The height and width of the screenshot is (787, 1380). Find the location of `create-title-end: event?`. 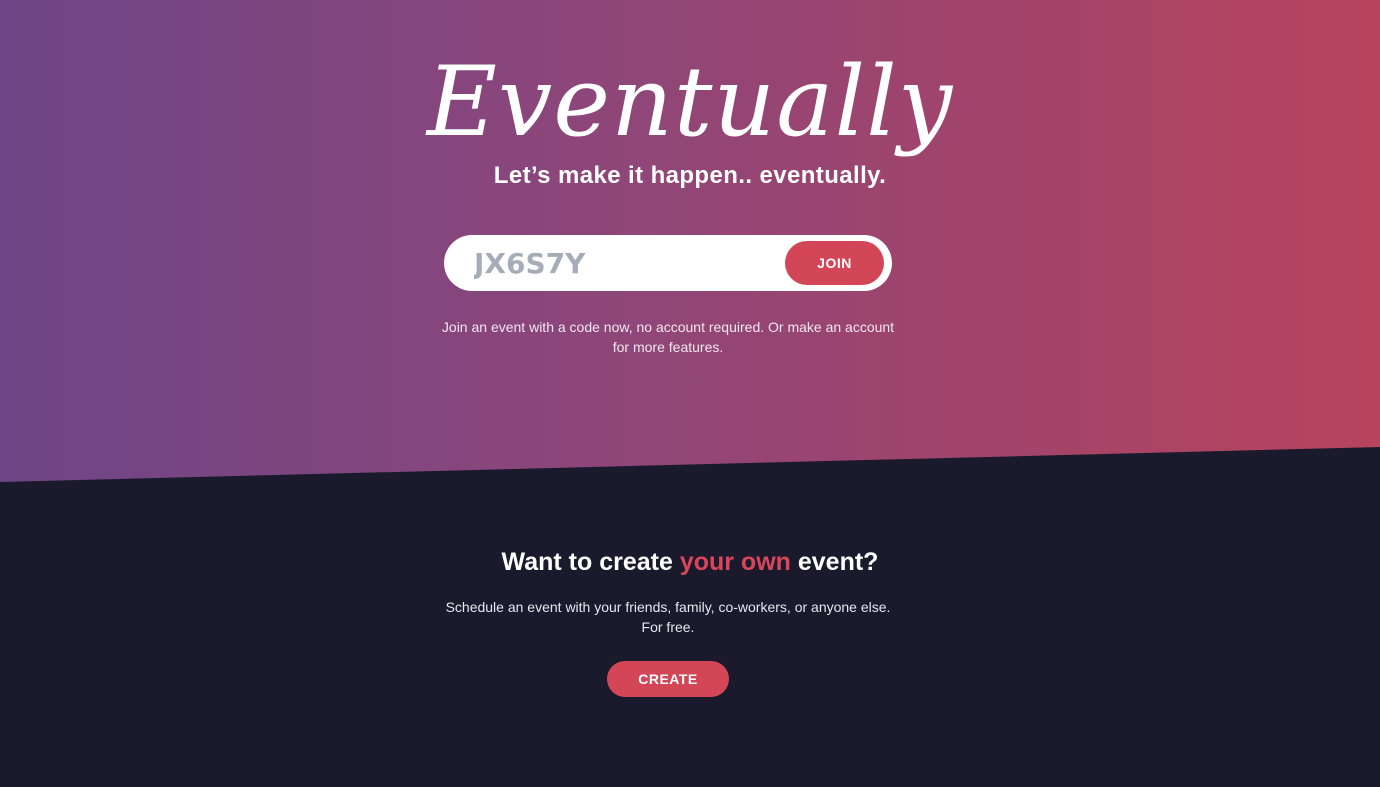

create-title-end: event? is located at coordinates (834, 562).